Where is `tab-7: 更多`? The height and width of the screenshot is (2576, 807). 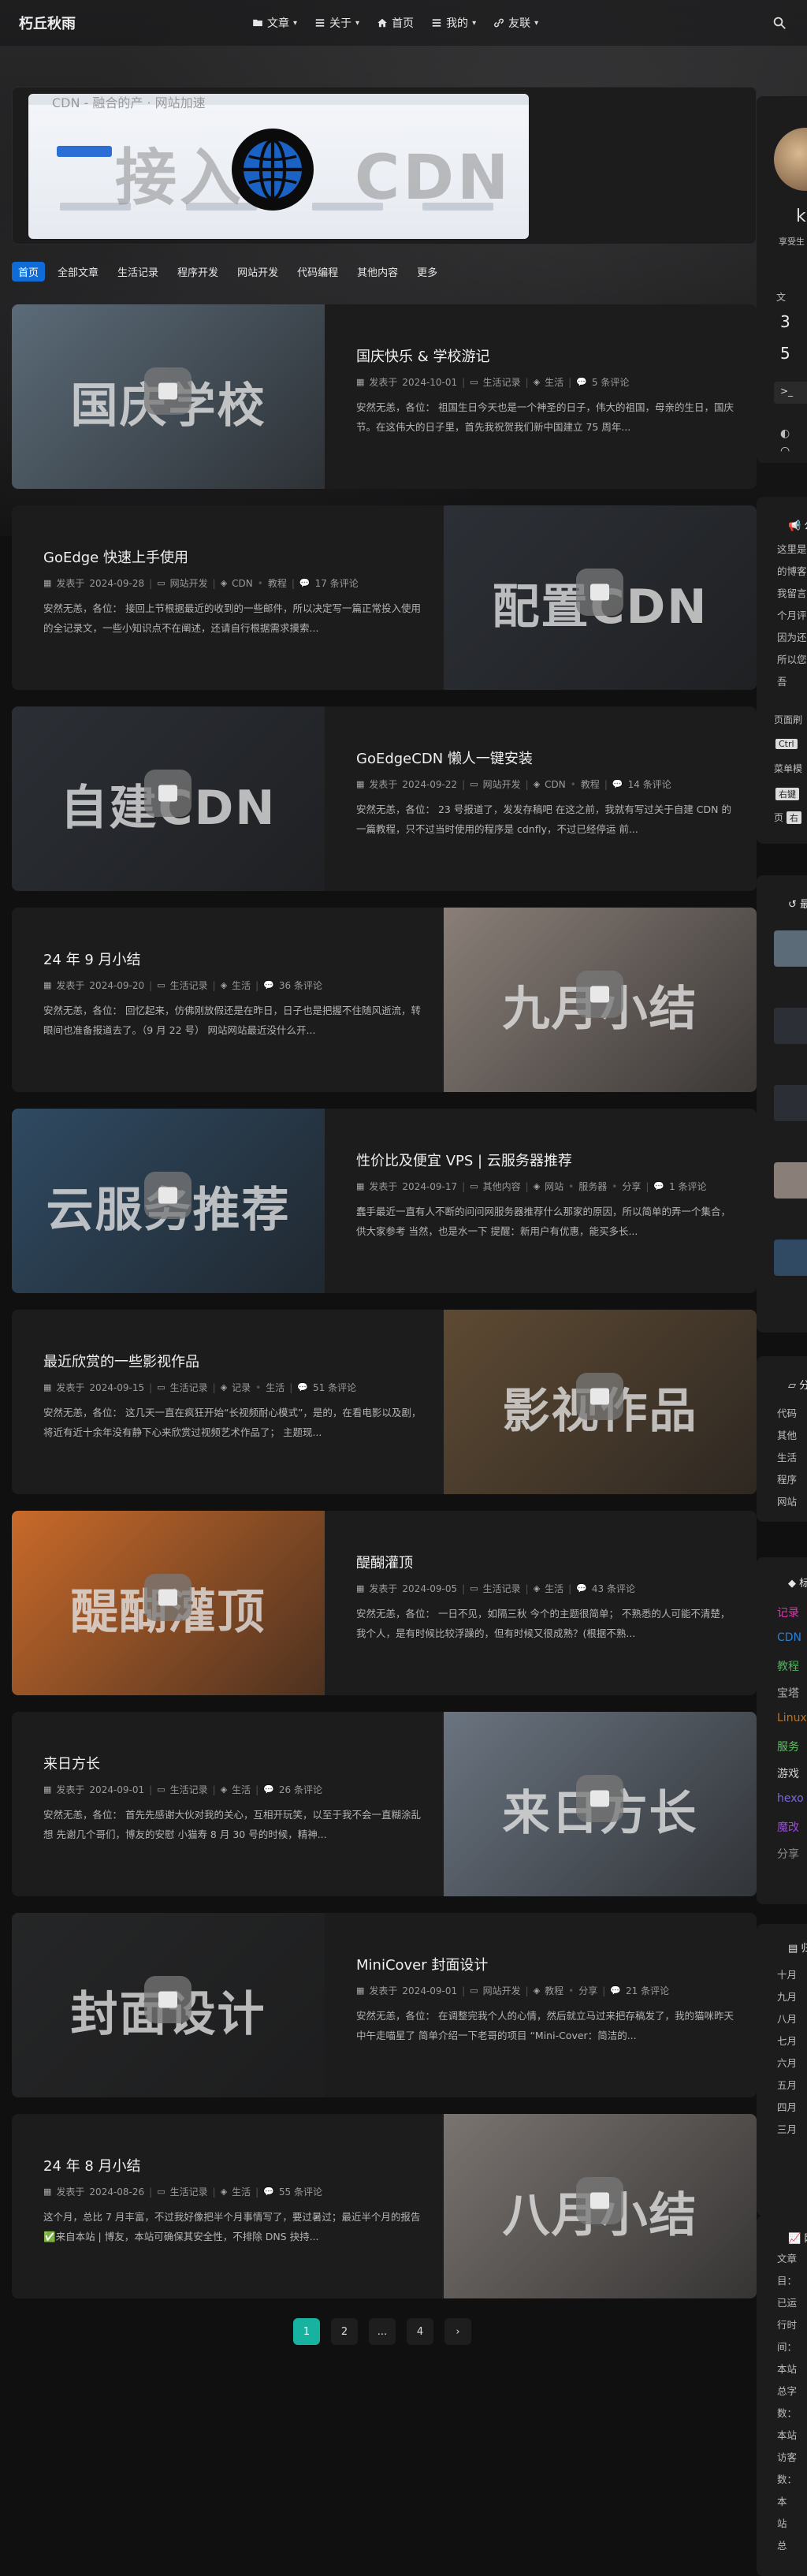 tab-7: 更多 is located at coordinates (427, 271).